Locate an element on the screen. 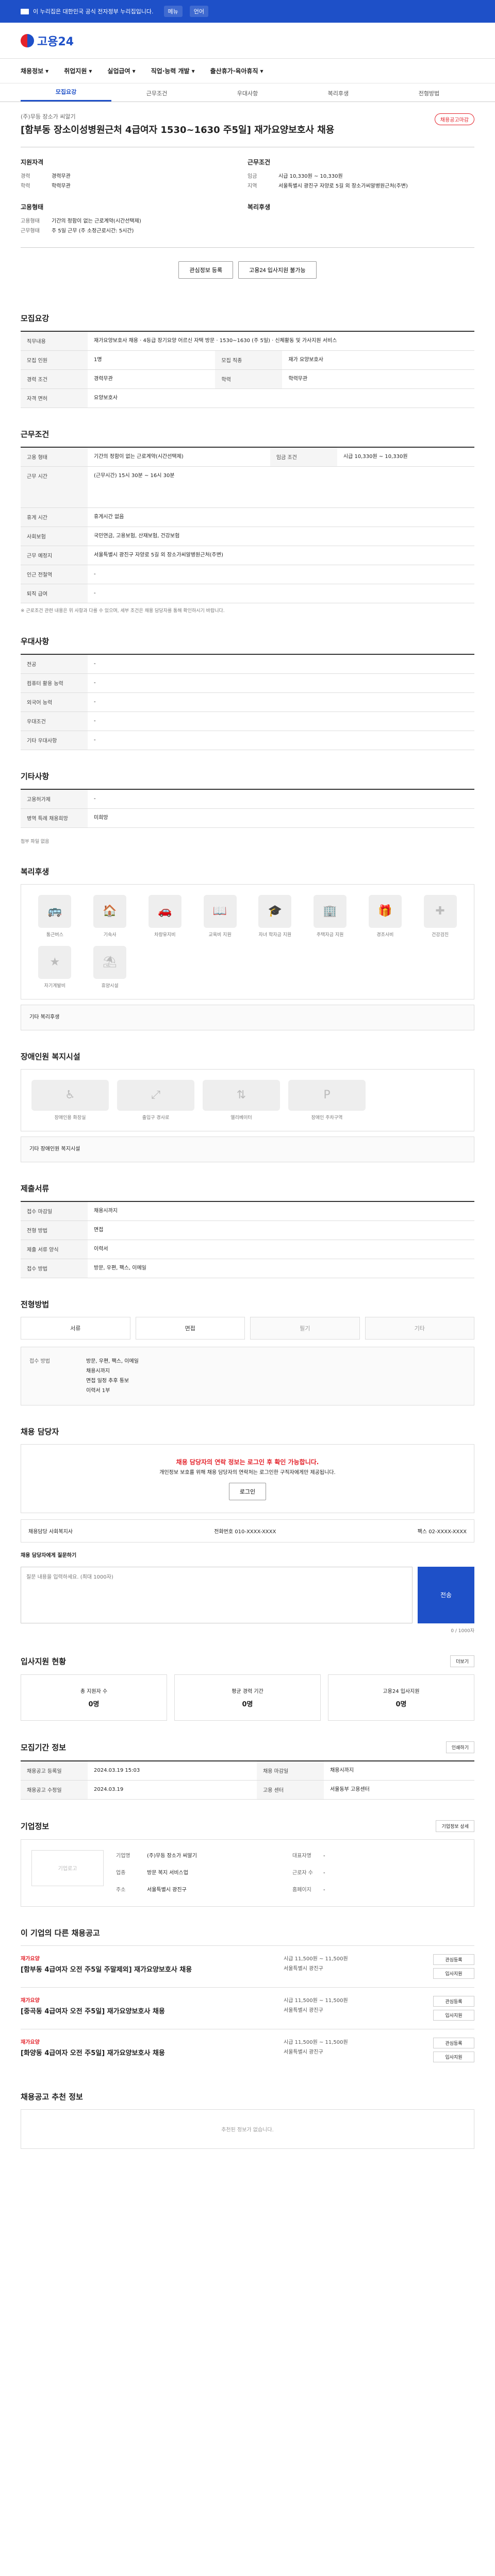  welfare-house-icon: 🏢 주택자금 지원 is located at coordinates (330, 916).